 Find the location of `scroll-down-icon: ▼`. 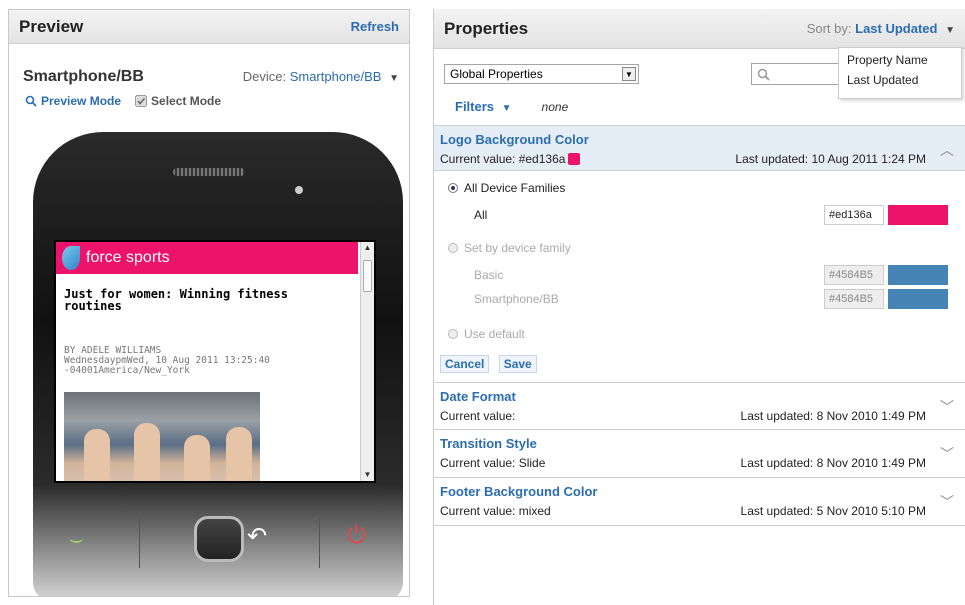

scroll-down-icon: ▼ is located at coordinates (367, 475).